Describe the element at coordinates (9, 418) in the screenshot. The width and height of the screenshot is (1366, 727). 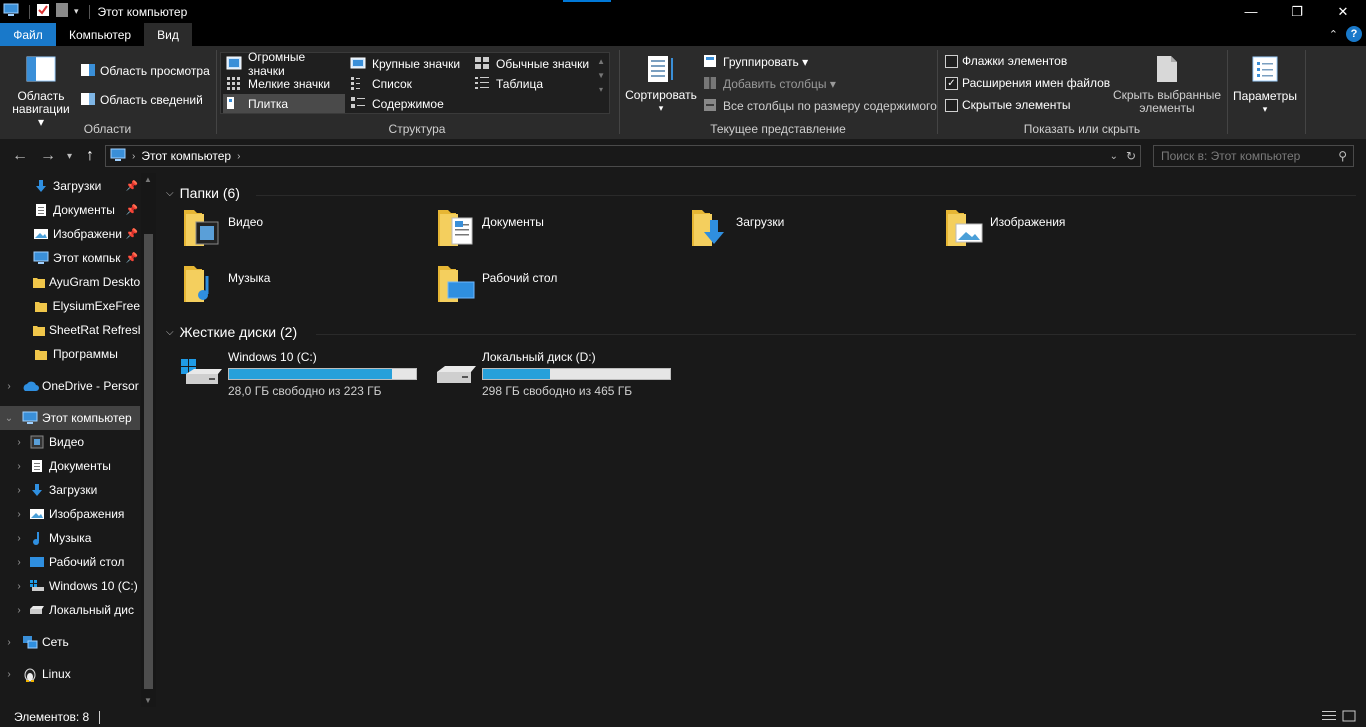
I see `chevron-down-icon: ⌄` at that location.